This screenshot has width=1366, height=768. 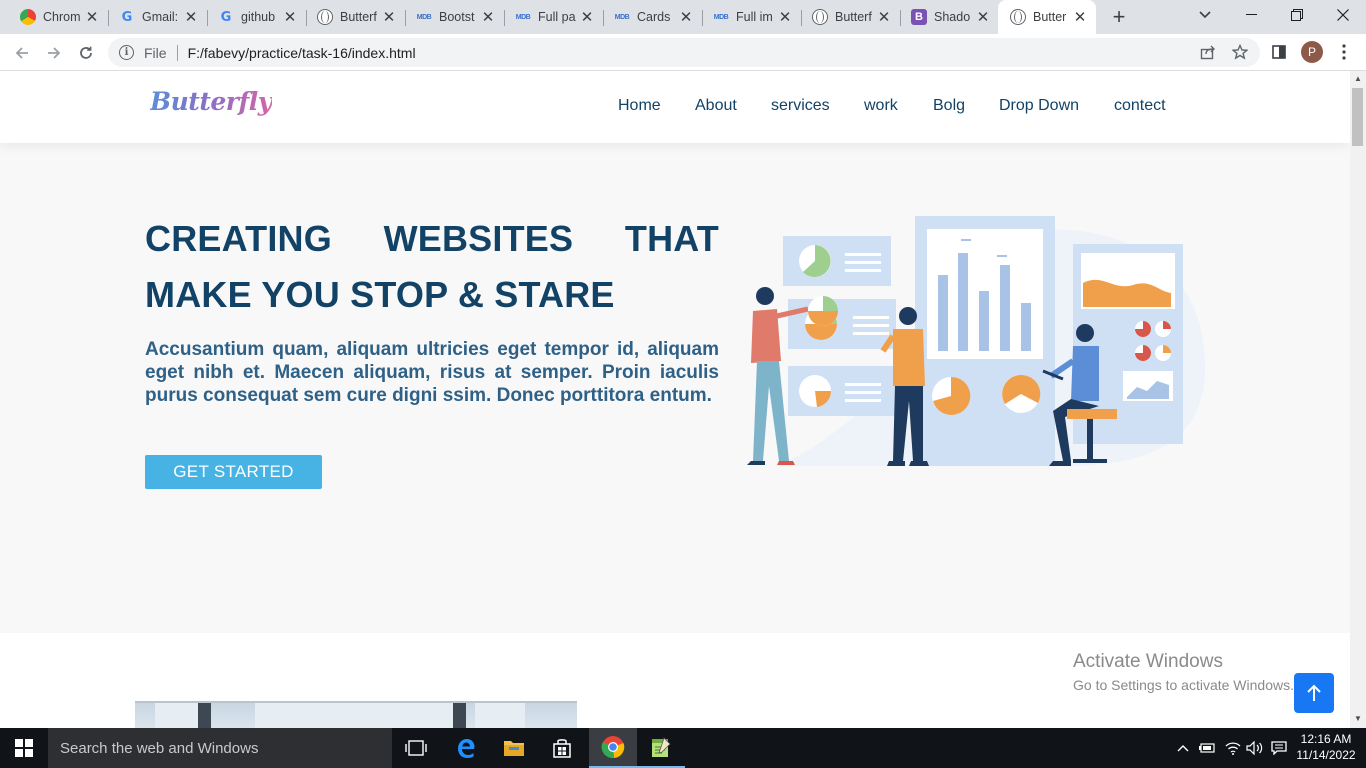 I want to click on tab-search-button, so click(x=1205, y=15).